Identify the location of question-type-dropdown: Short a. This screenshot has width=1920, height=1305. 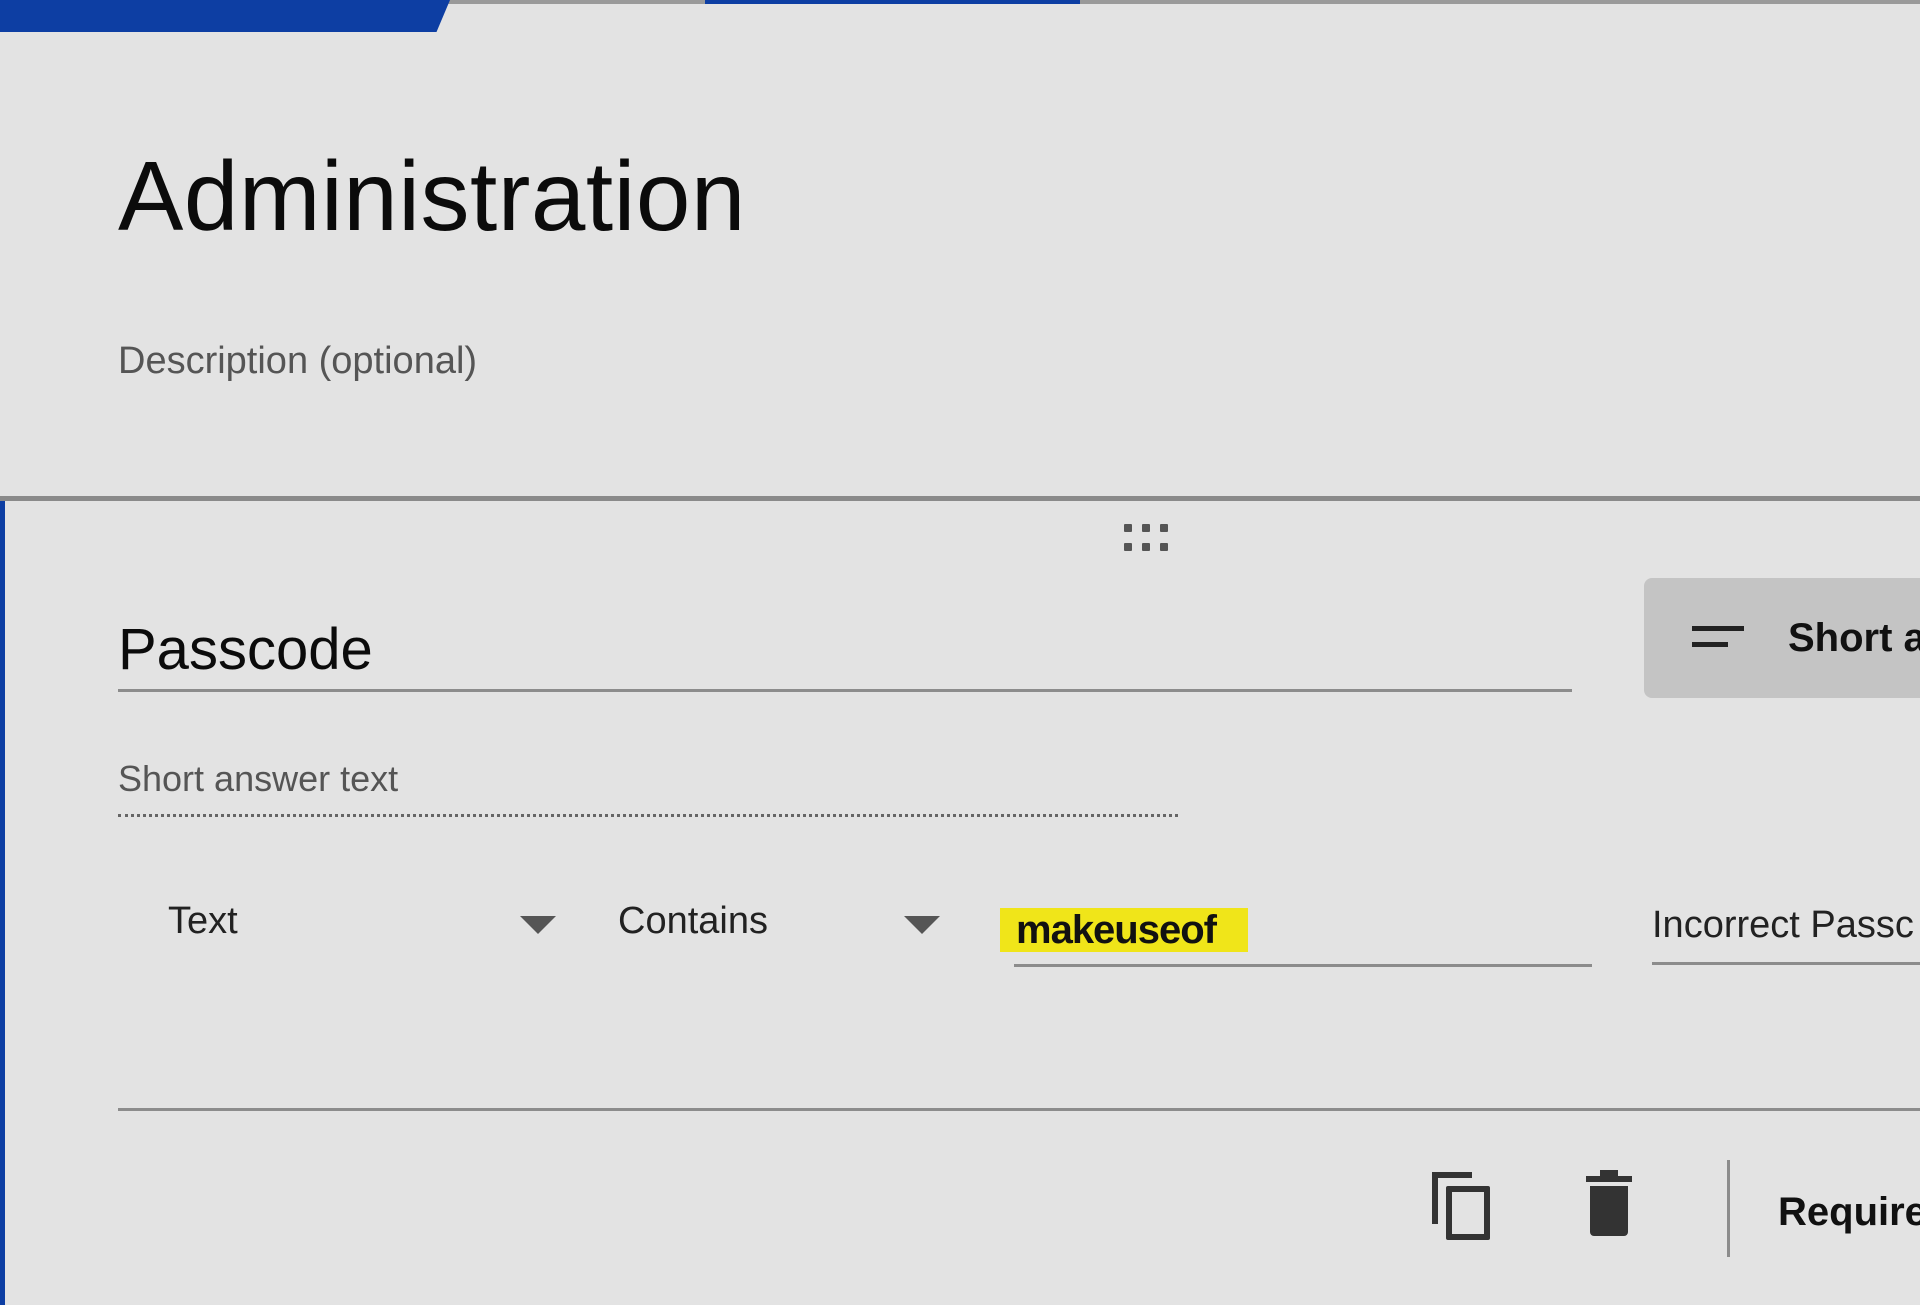
(1782, 638).